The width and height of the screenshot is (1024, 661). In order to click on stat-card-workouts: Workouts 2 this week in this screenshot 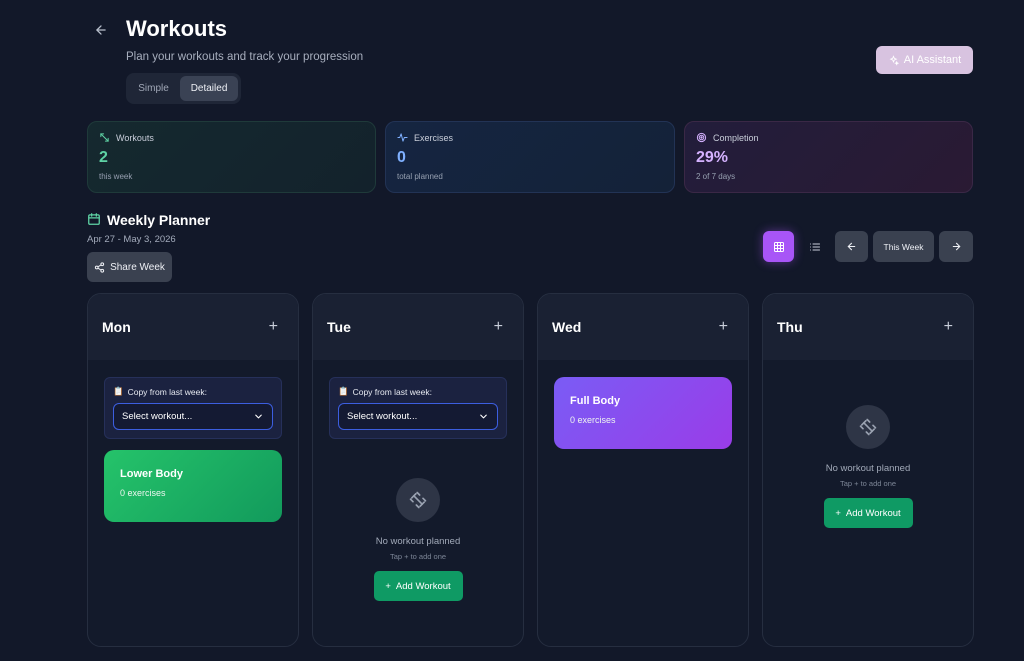, I will do `click(231, 157)`.